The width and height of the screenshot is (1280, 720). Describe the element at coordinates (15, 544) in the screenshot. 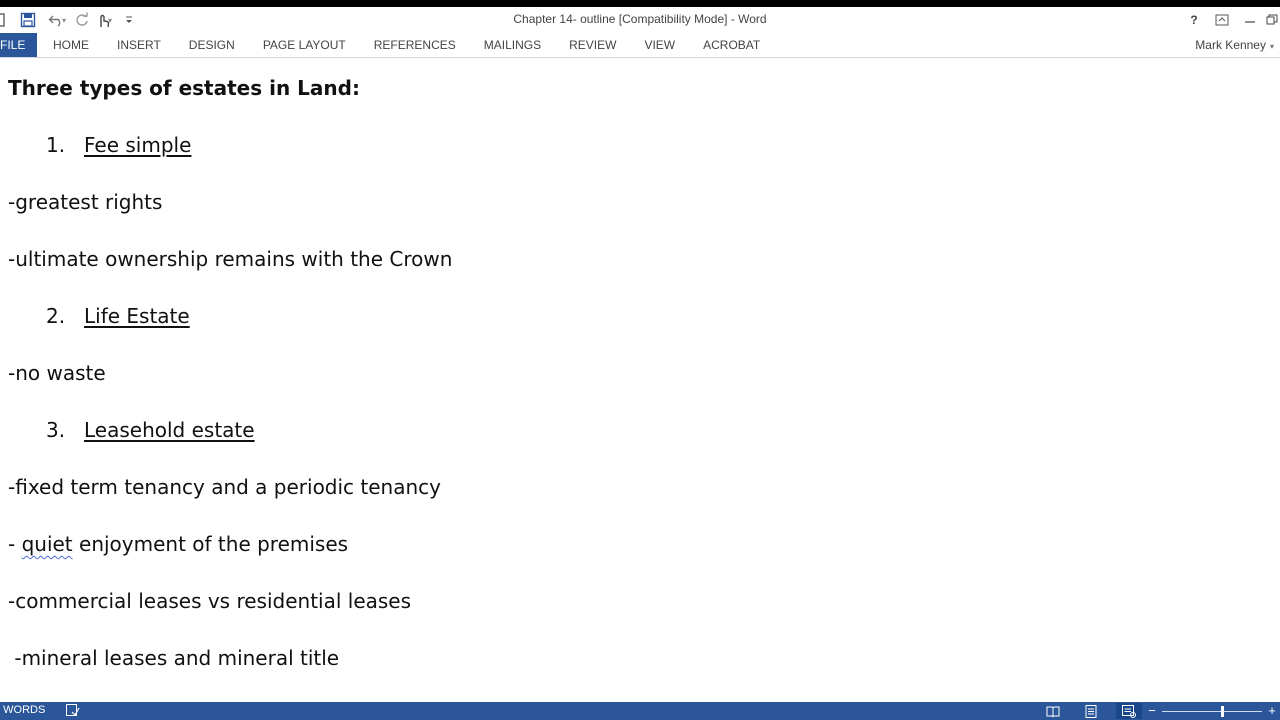

I see `text-run: -` at that location.